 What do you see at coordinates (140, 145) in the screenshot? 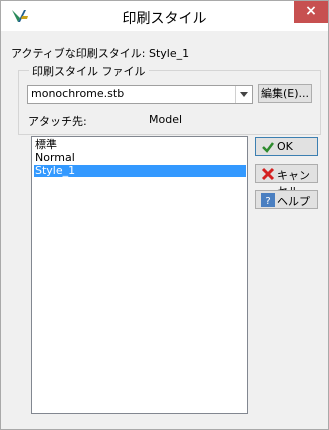
I see `list-item: 標準` at bounding box center [140, 145].